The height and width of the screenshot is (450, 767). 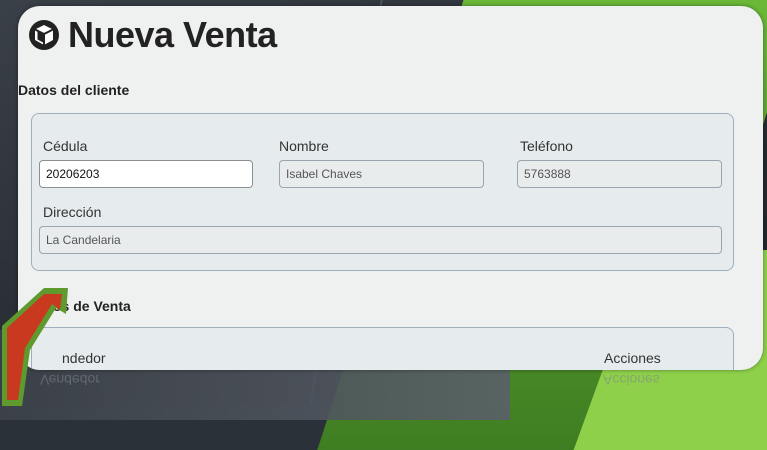 What do you see at coordinates (44, 35) in the screenshot?
I see `box-icon` at bounding box center [44, 35].